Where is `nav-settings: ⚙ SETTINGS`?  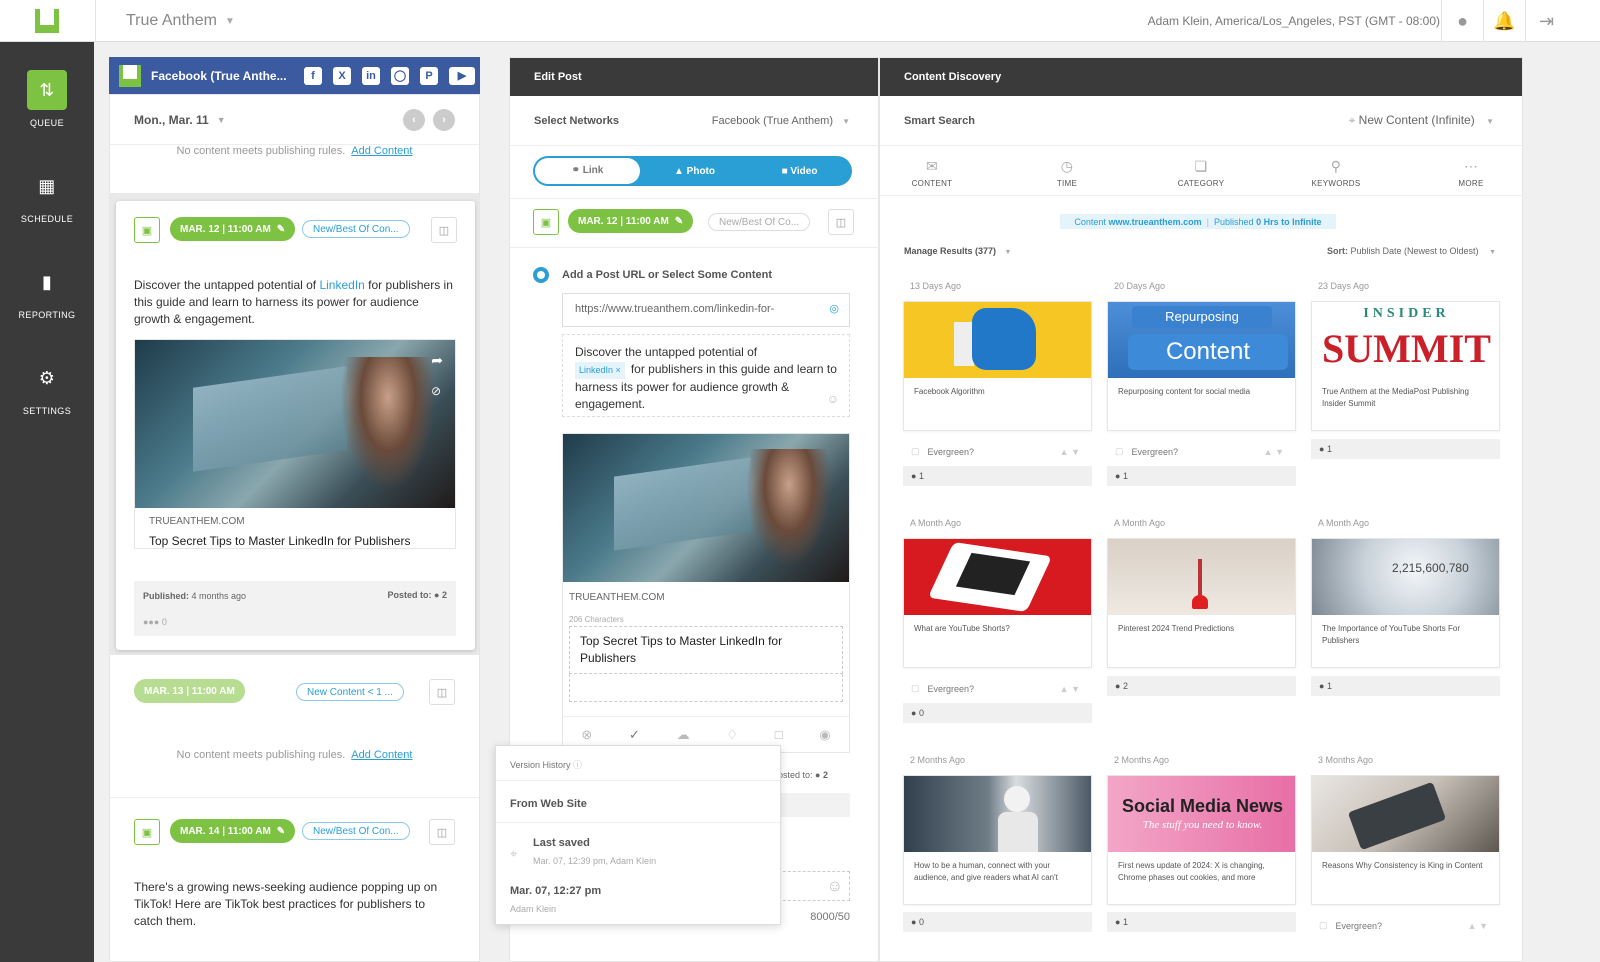
nav-settings: ⚙ SETTINGS is located at coordinates (47, 398).